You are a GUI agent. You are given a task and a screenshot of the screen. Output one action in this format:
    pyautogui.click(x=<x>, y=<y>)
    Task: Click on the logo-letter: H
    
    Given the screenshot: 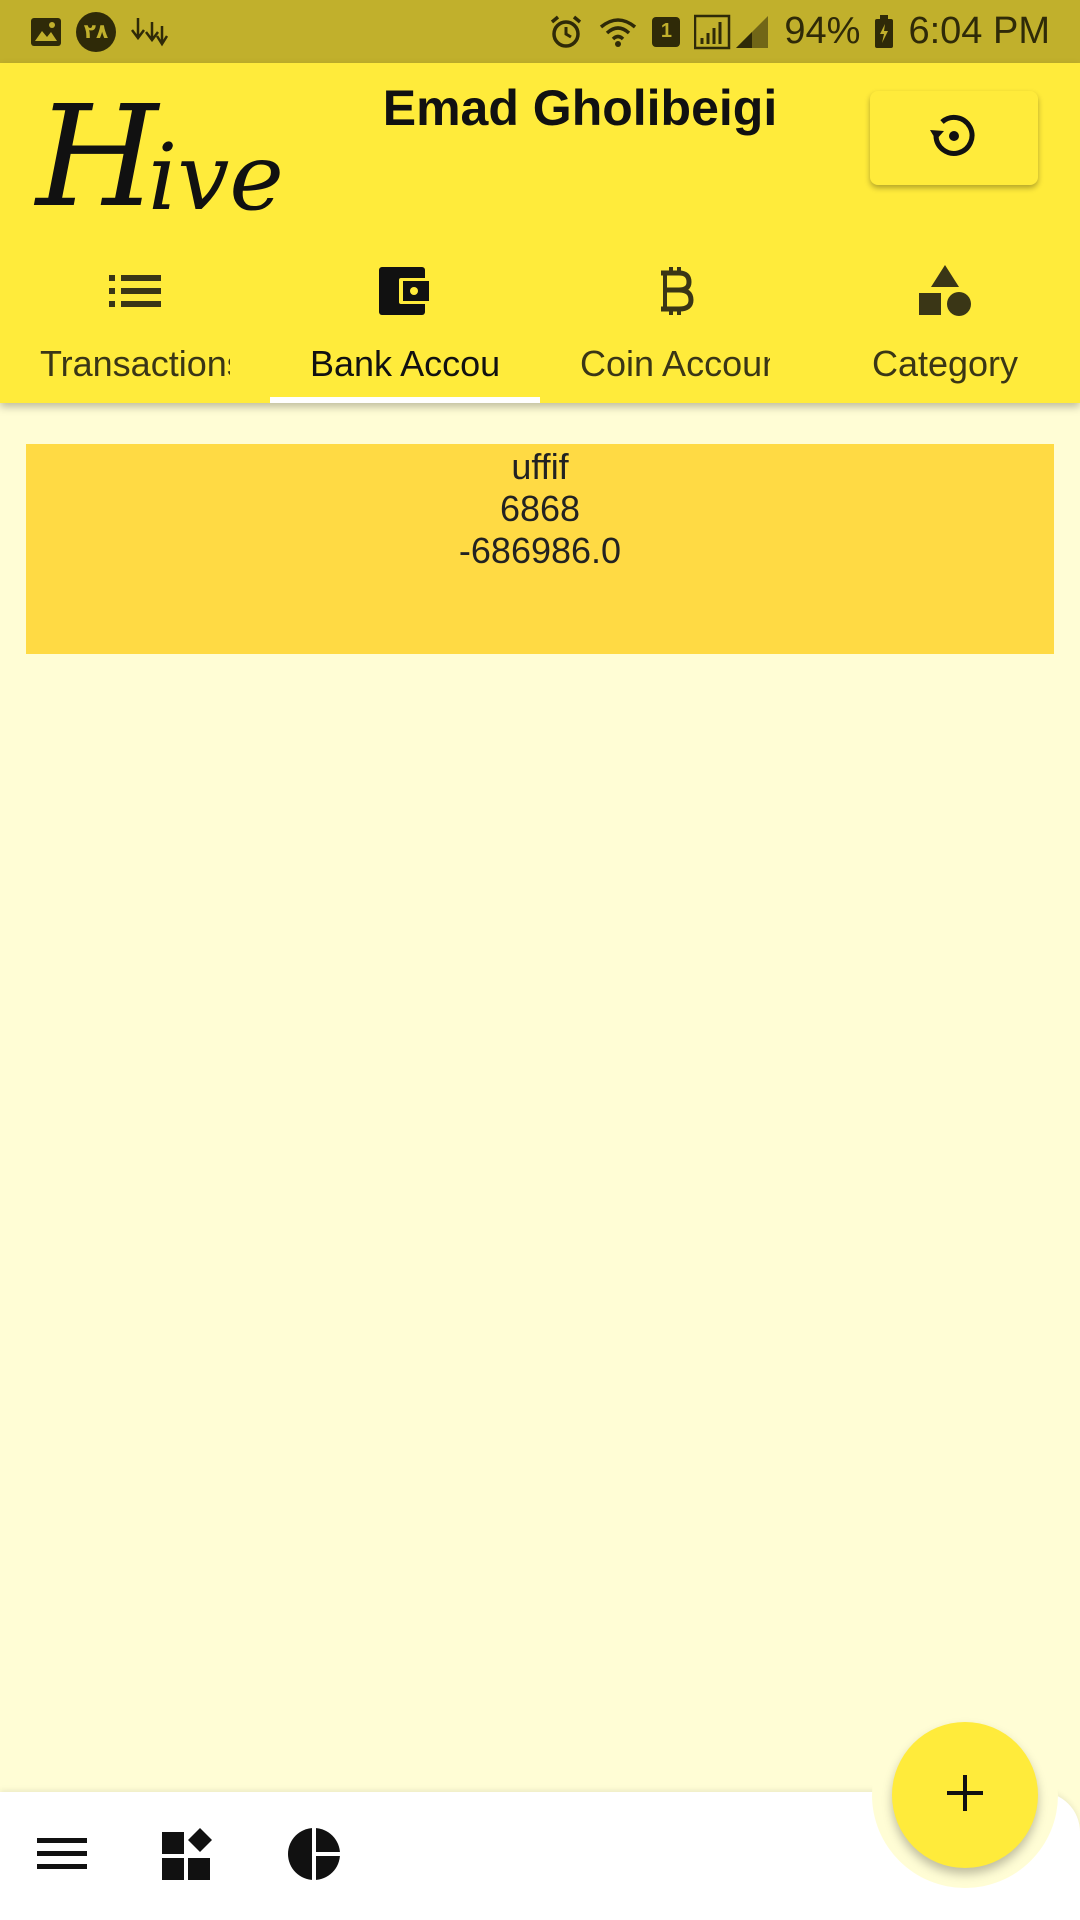 What is the action you would take?
    pyautogui.click(x=97, y=157)
    